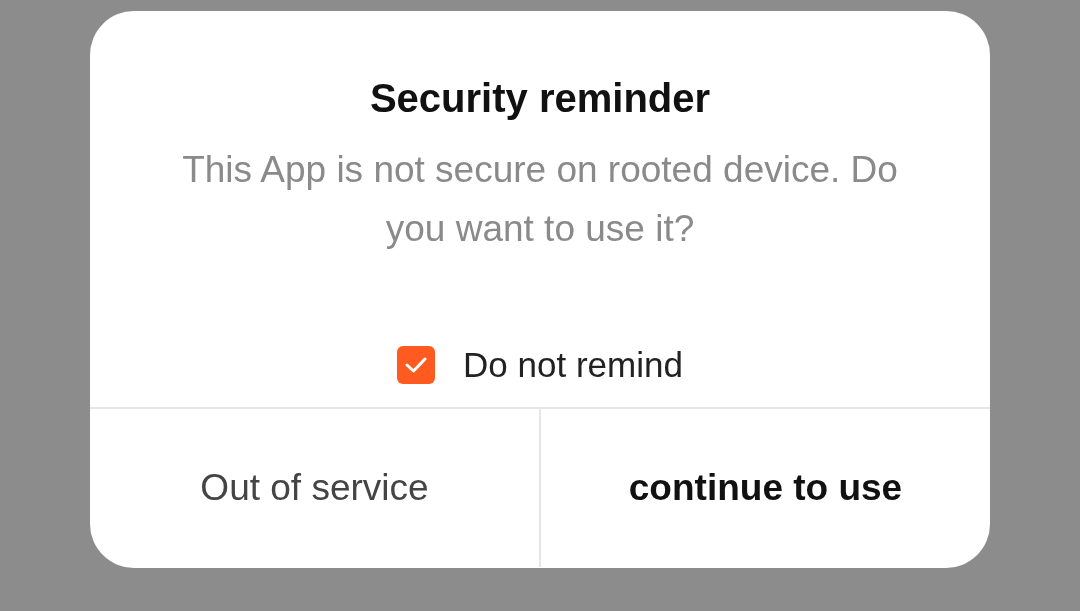 The image size is (1080, 611). What do you see at coordinates (573, 365) in the screenshot?
I see `checkbox-label: Do not remind` at bounding box center [573, 365].